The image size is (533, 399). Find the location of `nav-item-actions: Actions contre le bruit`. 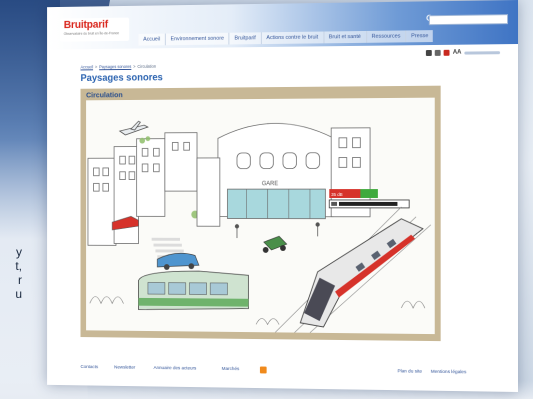

nav-item-actions: Actions contre le bruit is located at coordinates (292, 38).